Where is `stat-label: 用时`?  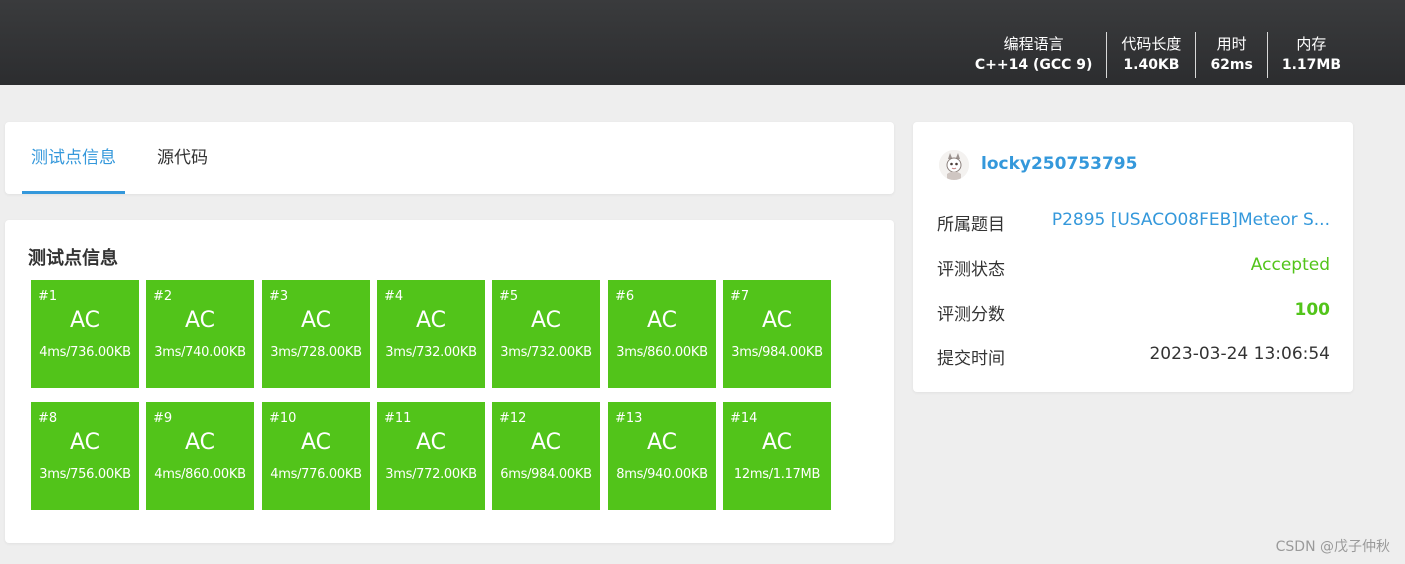
stat-label: 用时 is located at coordinates (1231, 44).